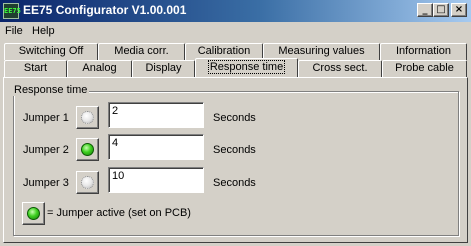  Describe the element at coordinates (119, 213) in the screenshot. I see `legend-text: = Jumper active (set on PCB)` at that location.